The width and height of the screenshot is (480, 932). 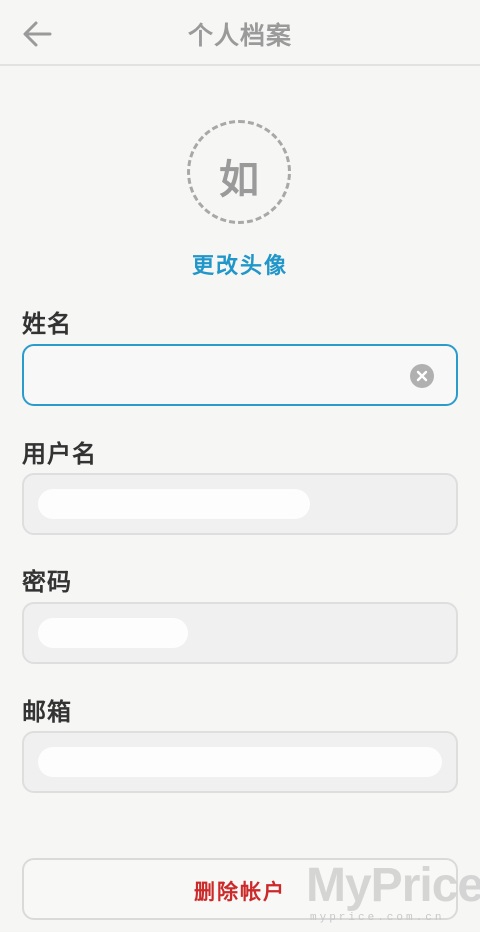 I want to click on password-field, so click(x=240, y=633).